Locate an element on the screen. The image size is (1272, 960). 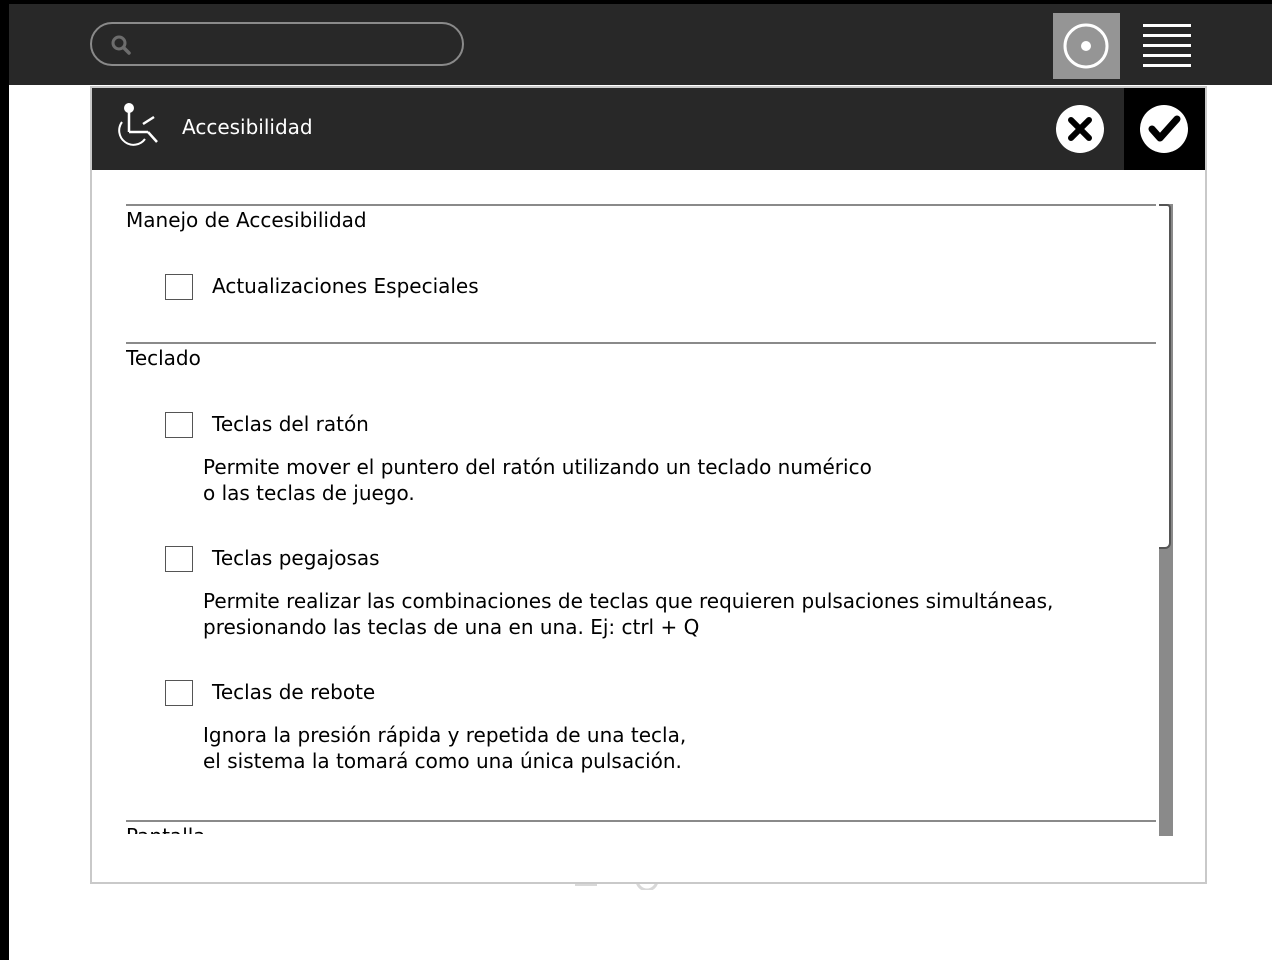
scrollbar-thumb is located at coordinates (1165, 376).